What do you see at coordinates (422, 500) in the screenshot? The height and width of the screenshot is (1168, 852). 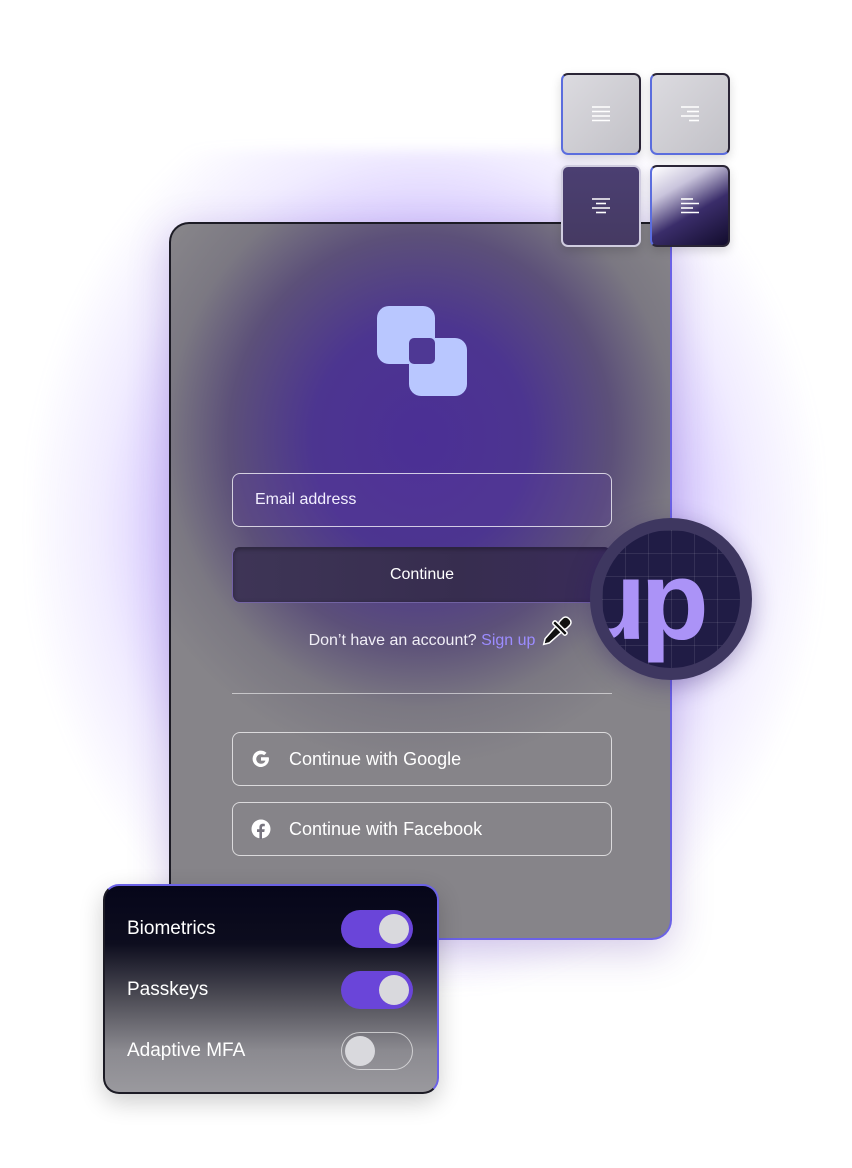 I see `email-input` at bounding box center [422, 500].